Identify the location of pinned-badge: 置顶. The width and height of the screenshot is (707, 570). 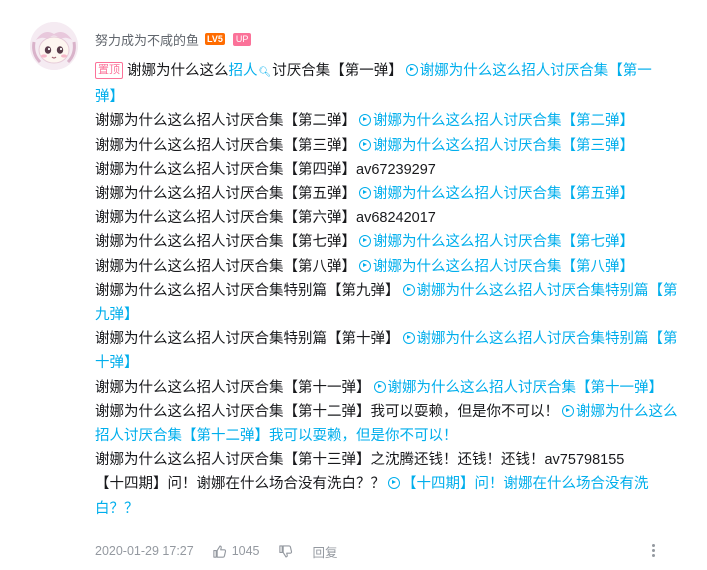
(109, 70).